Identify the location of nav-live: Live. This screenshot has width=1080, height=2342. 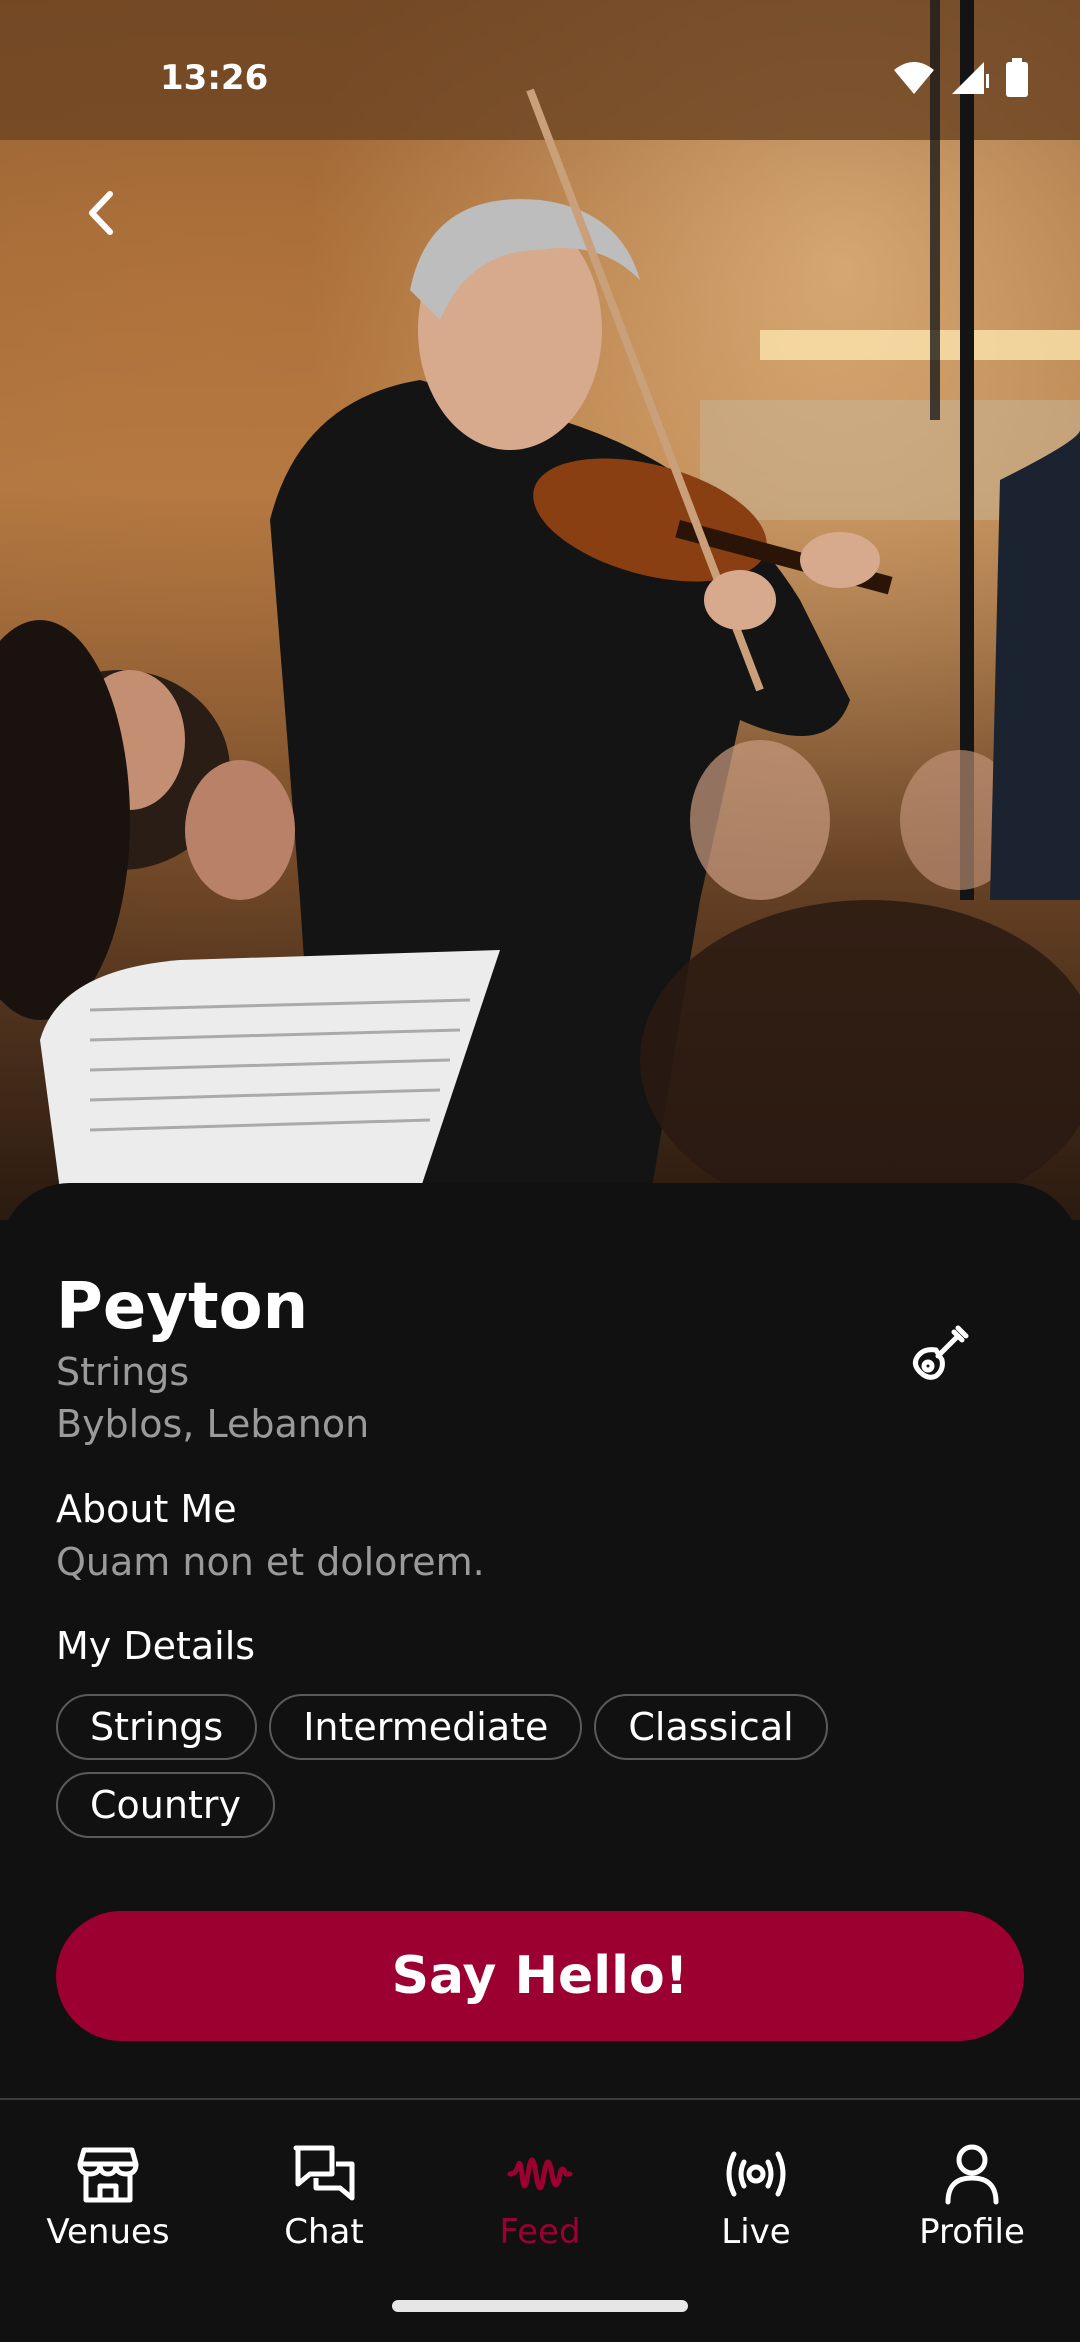
(756, 2196).